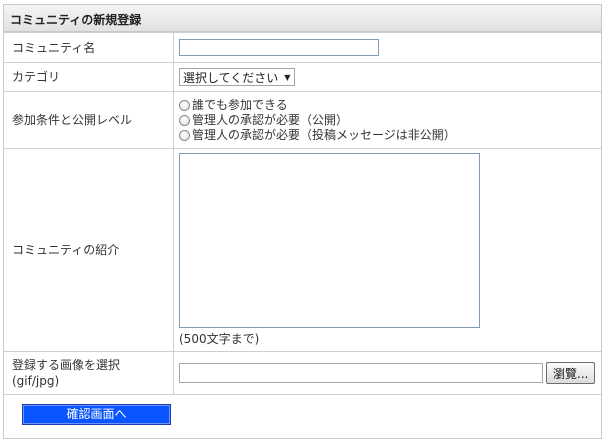  What do you see at coordinates (302, 18) in the screenshot?
I see `panel-header: コミュニティの新規登録` at bounding box center [302, 18].